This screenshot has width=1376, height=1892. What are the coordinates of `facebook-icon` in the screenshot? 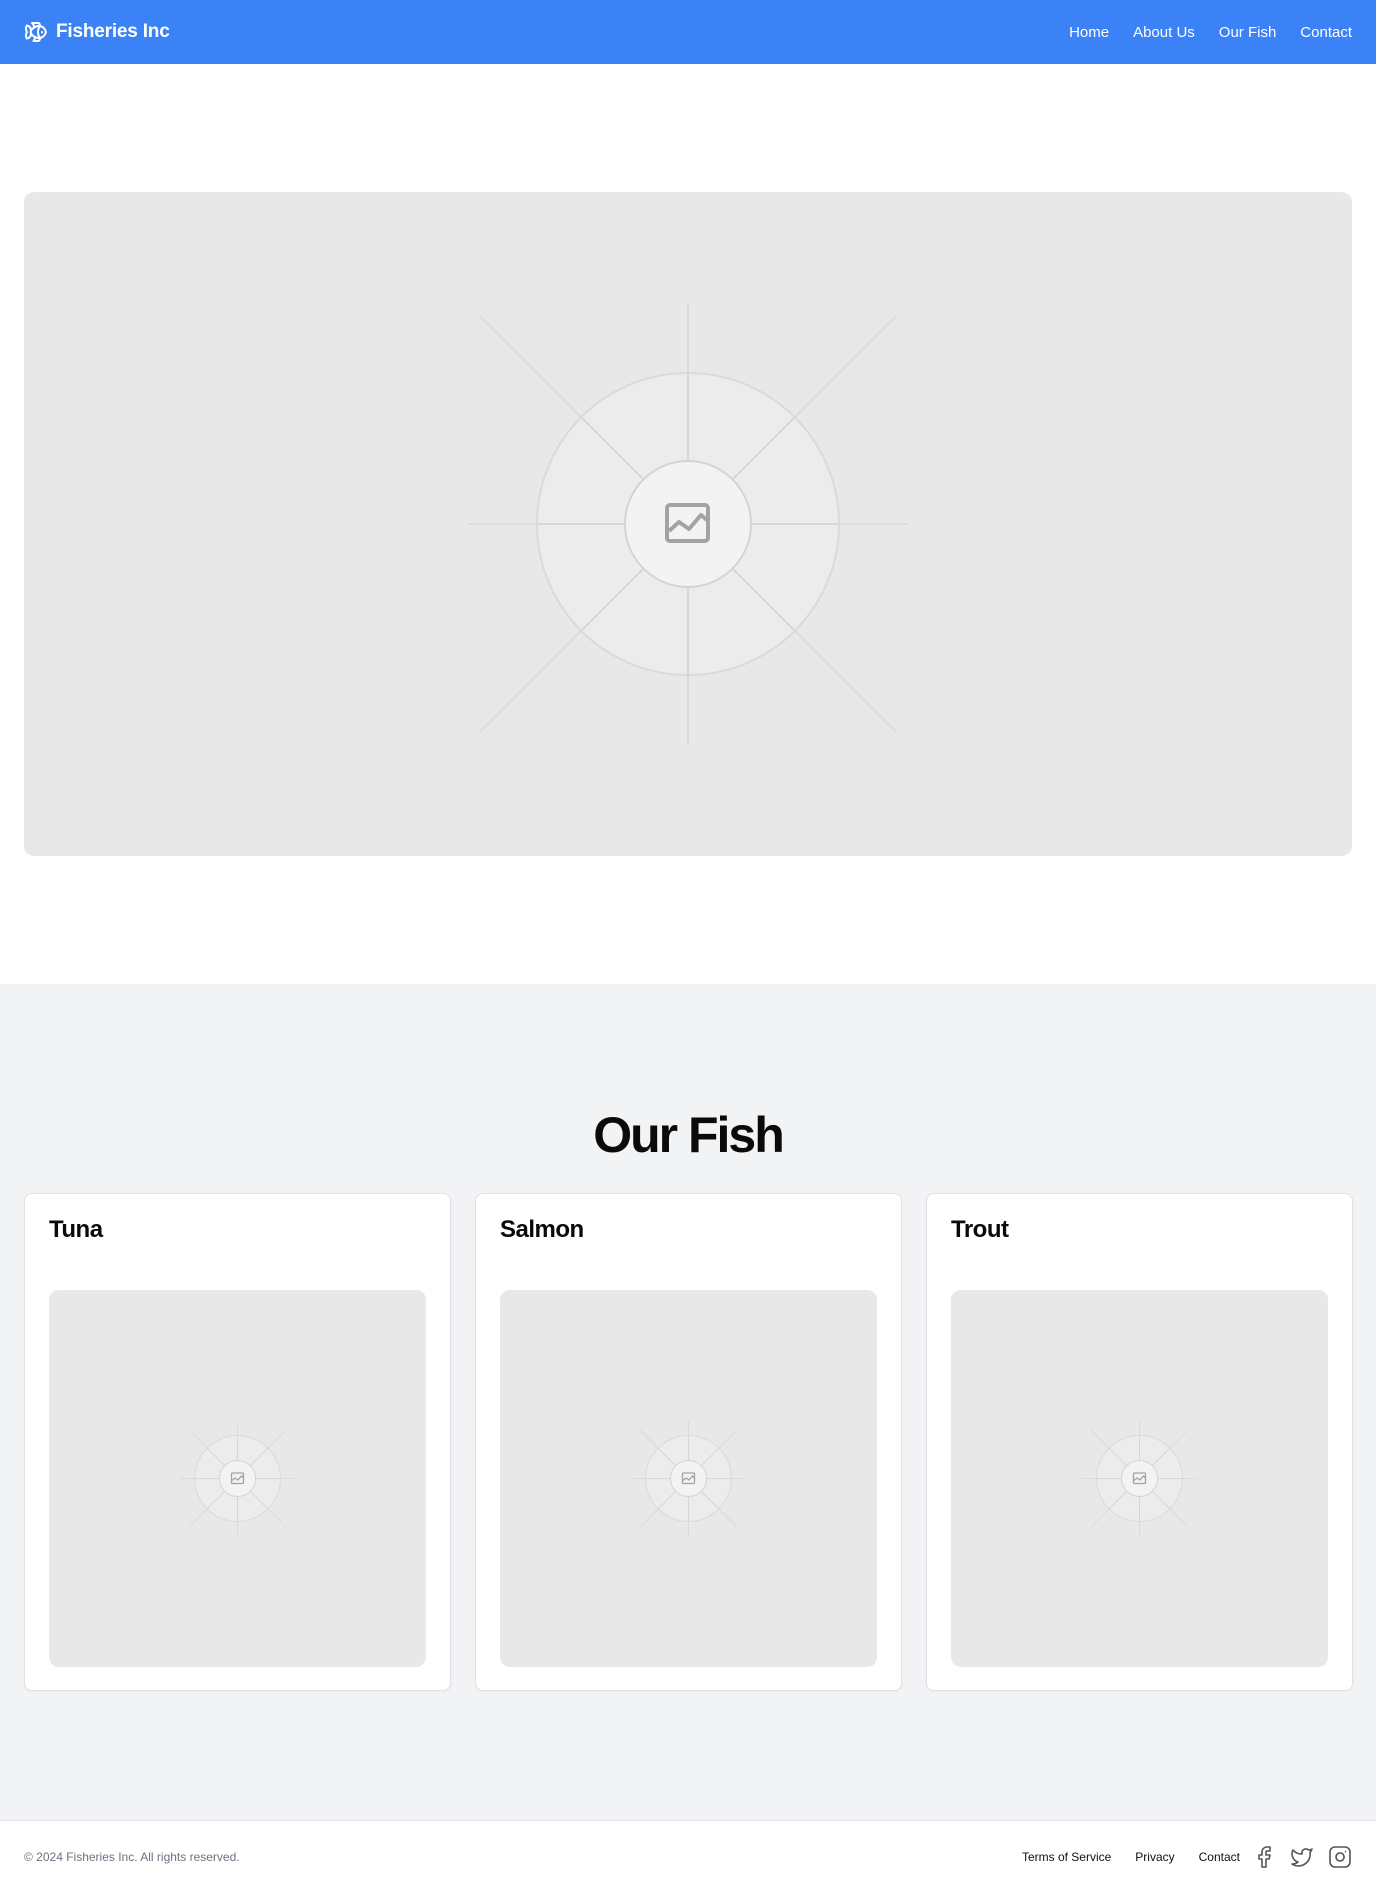 It's located at (1264, 1857).